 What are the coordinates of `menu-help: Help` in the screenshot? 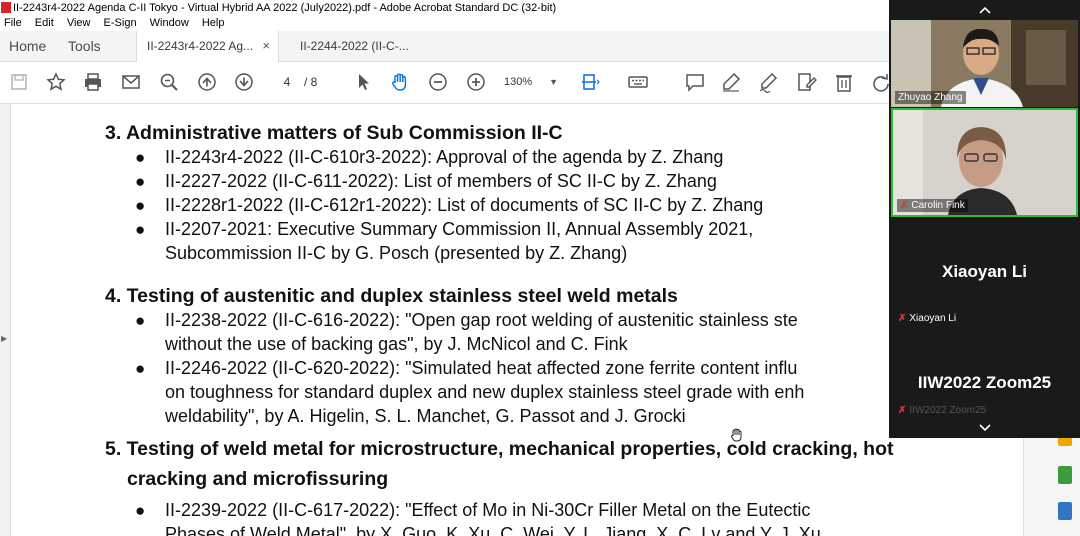 It's located at (213, 23).